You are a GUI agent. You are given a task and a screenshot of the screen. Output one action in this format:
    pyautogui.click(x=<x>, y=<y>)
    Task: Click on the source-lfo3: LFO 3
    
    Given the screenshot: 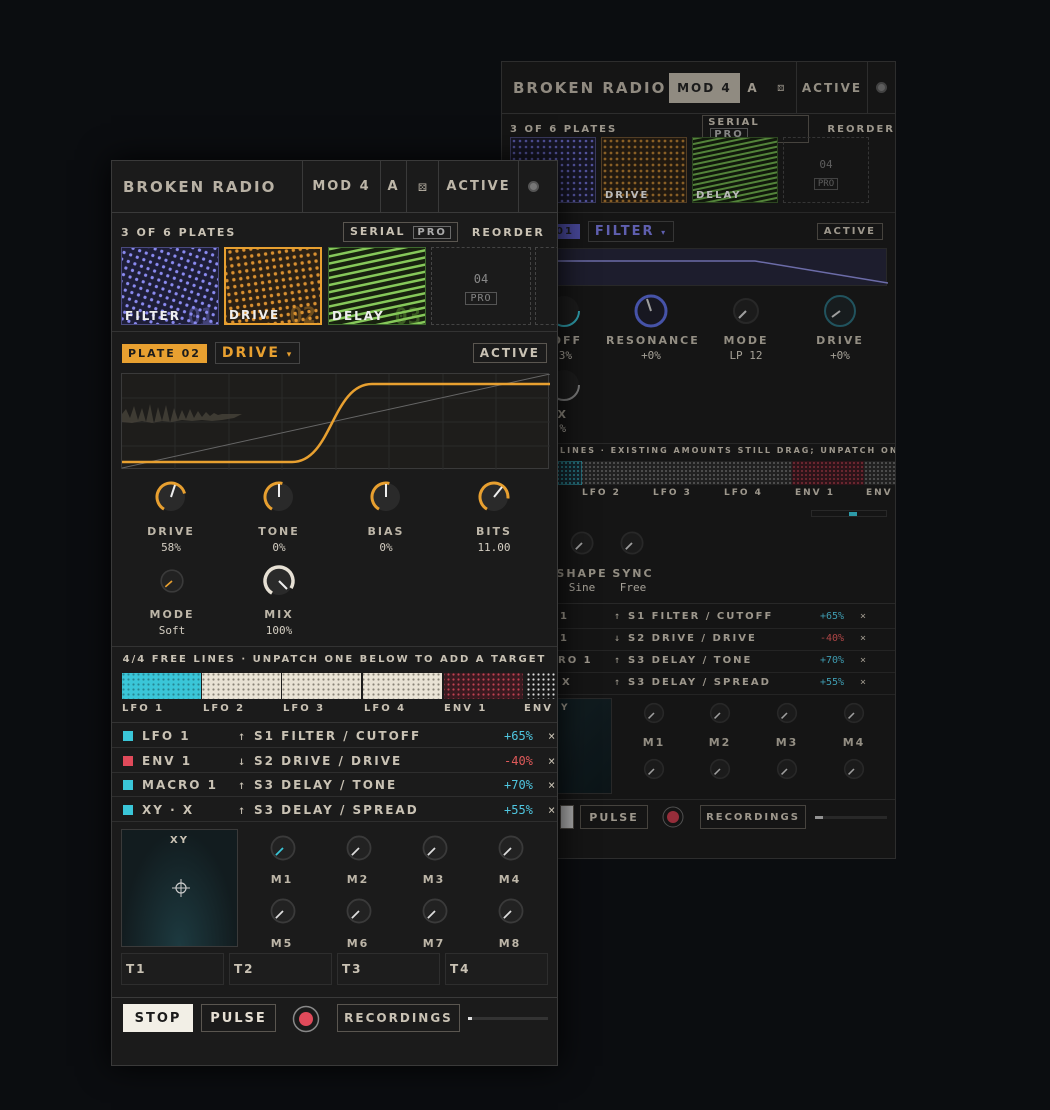 What is the action you would take?
    pyautogui.click(x=304, y=708)
    